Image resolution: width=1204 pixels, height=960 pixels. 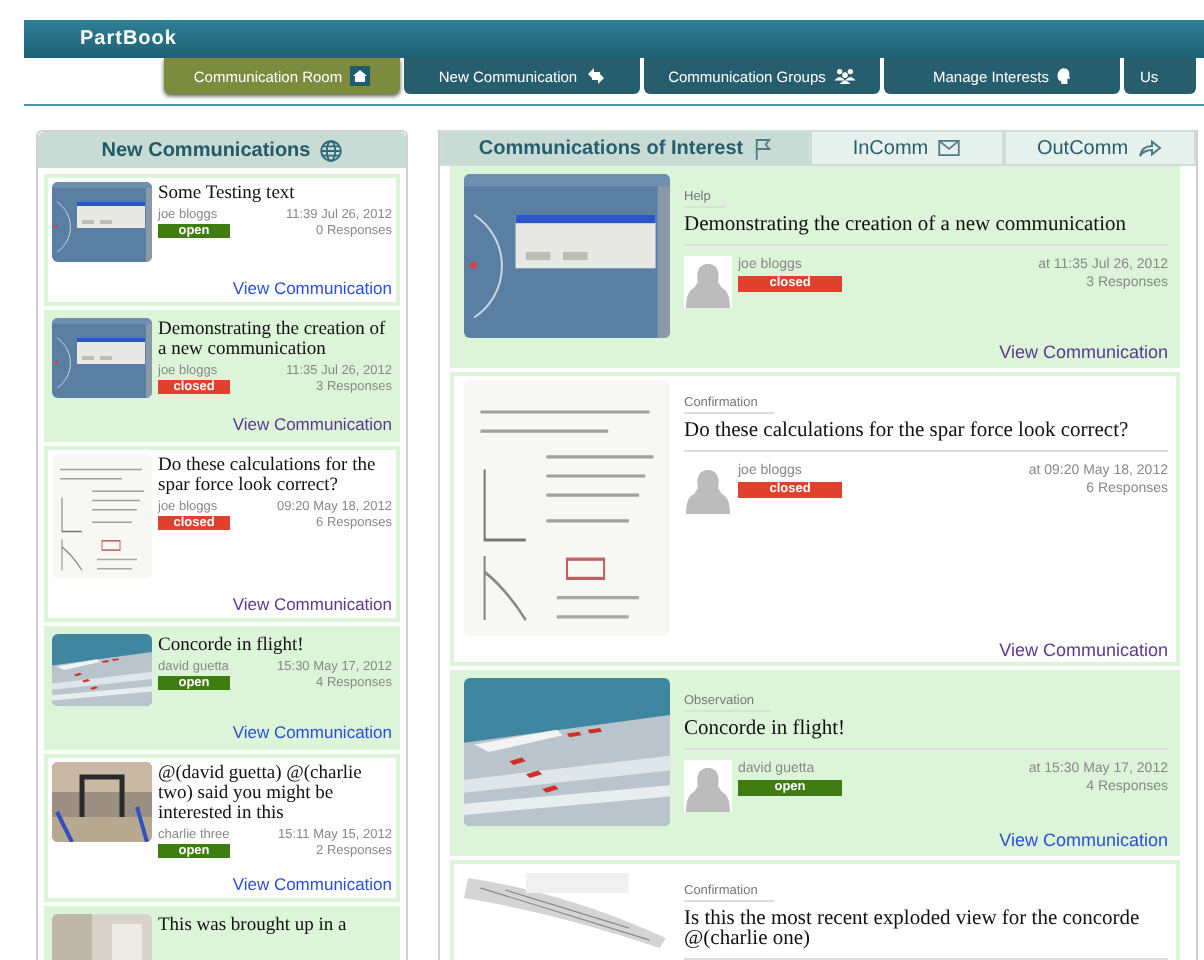 What do you see at coordinates (1063, 76) in the screenshot?
I see `head-icon` at bounding box center [1063, 76].